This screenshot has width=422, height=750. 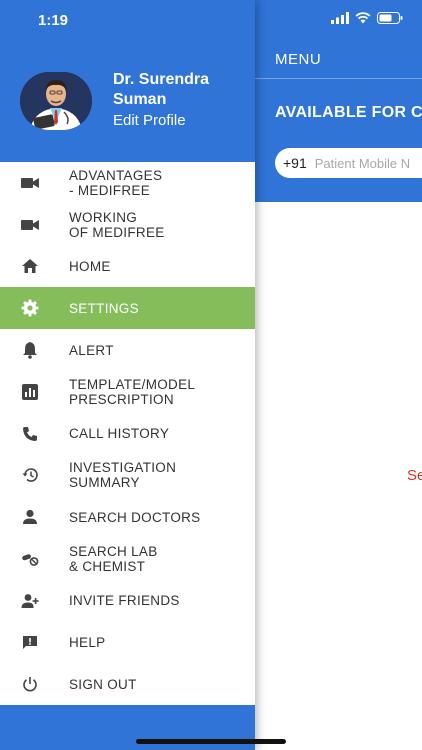 I want to click on home-icon, so click(x=30, y=266).